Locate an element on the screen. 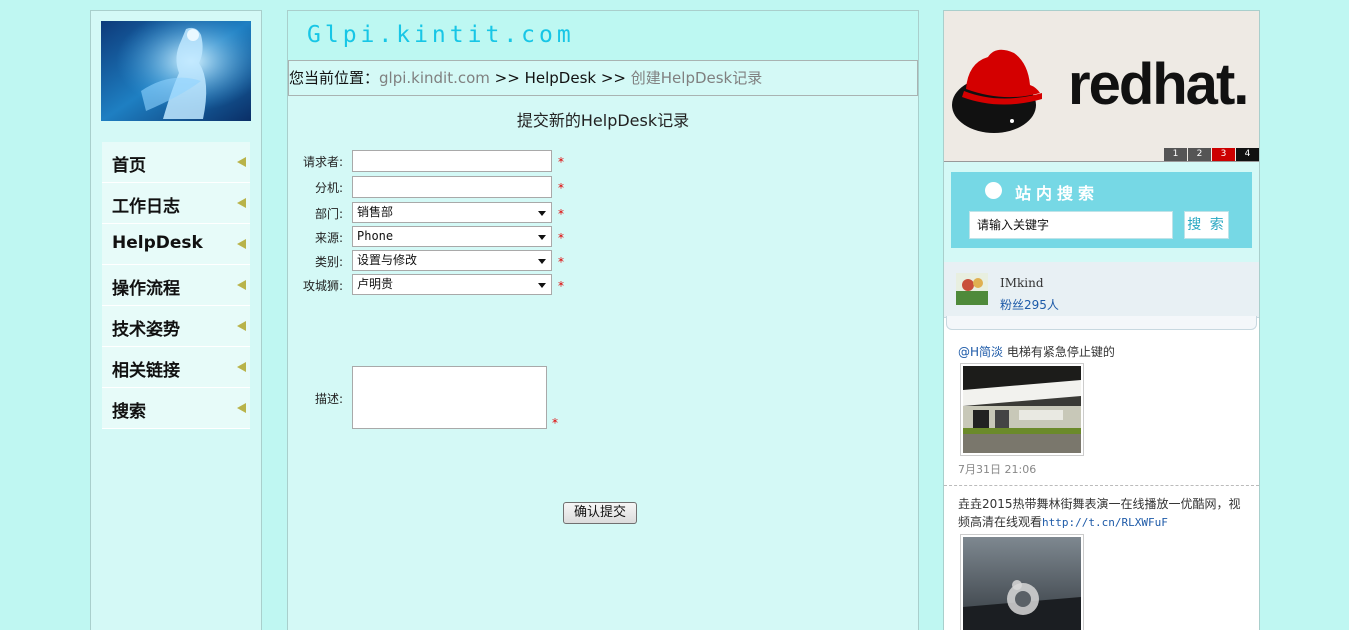 The width and height of the screenshot is (1349, 630). nav-item-procedures: 操作流程 is located at coordinates (176, 285).